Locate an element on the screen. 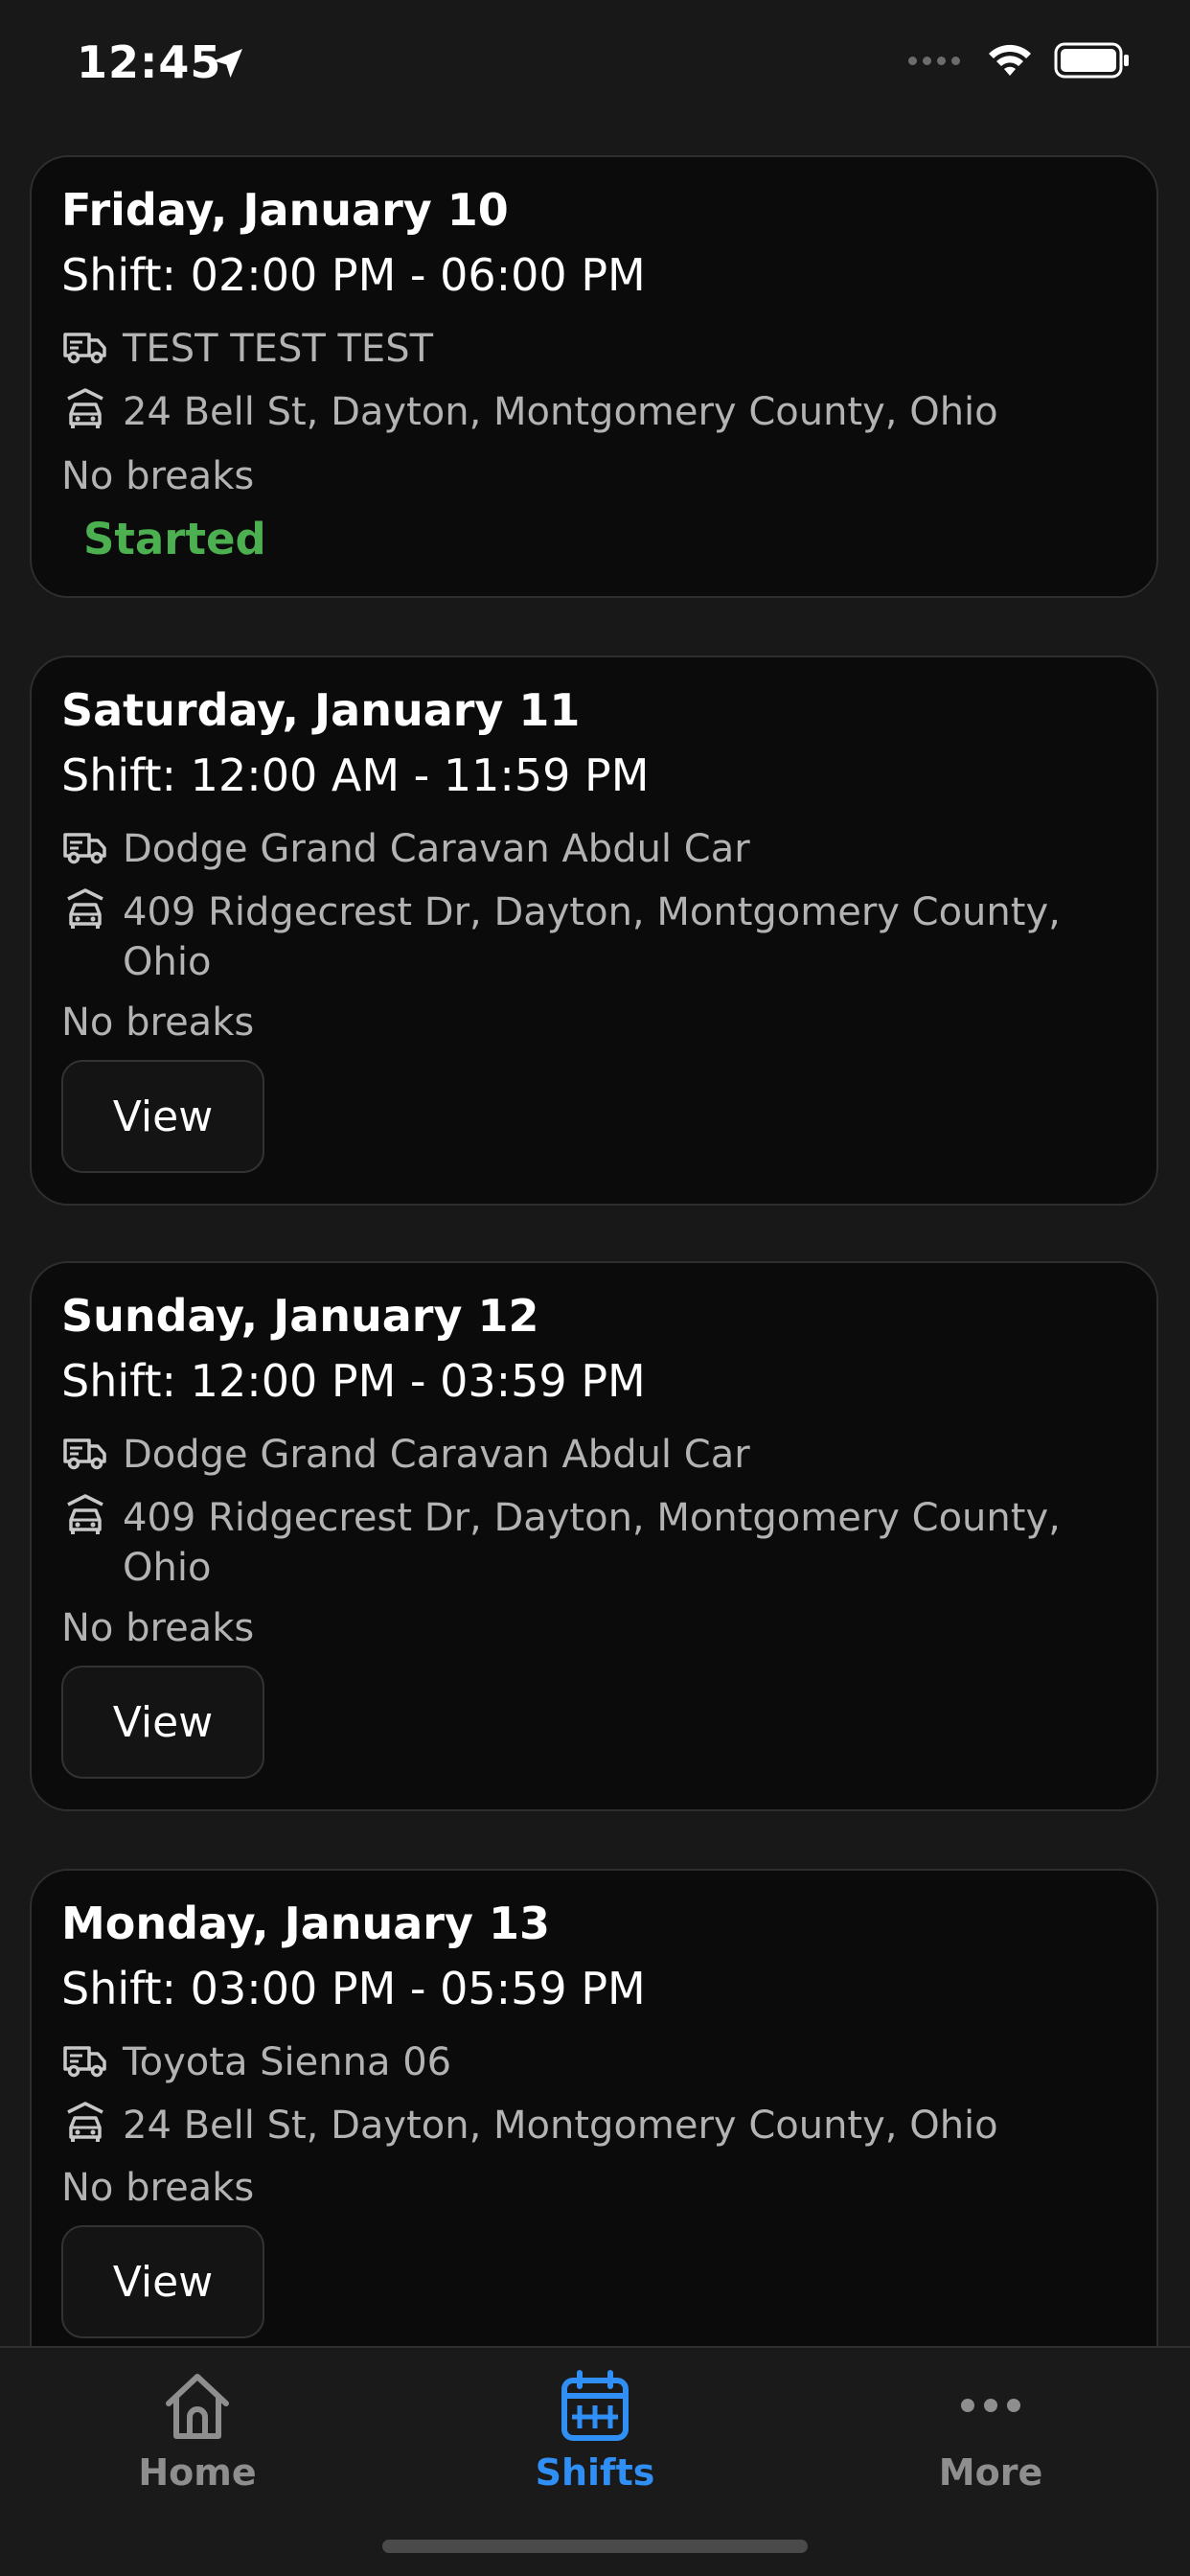 This screenshot has height=2576, width=1190. calendar-icon is located at coordinates (595, 2405).